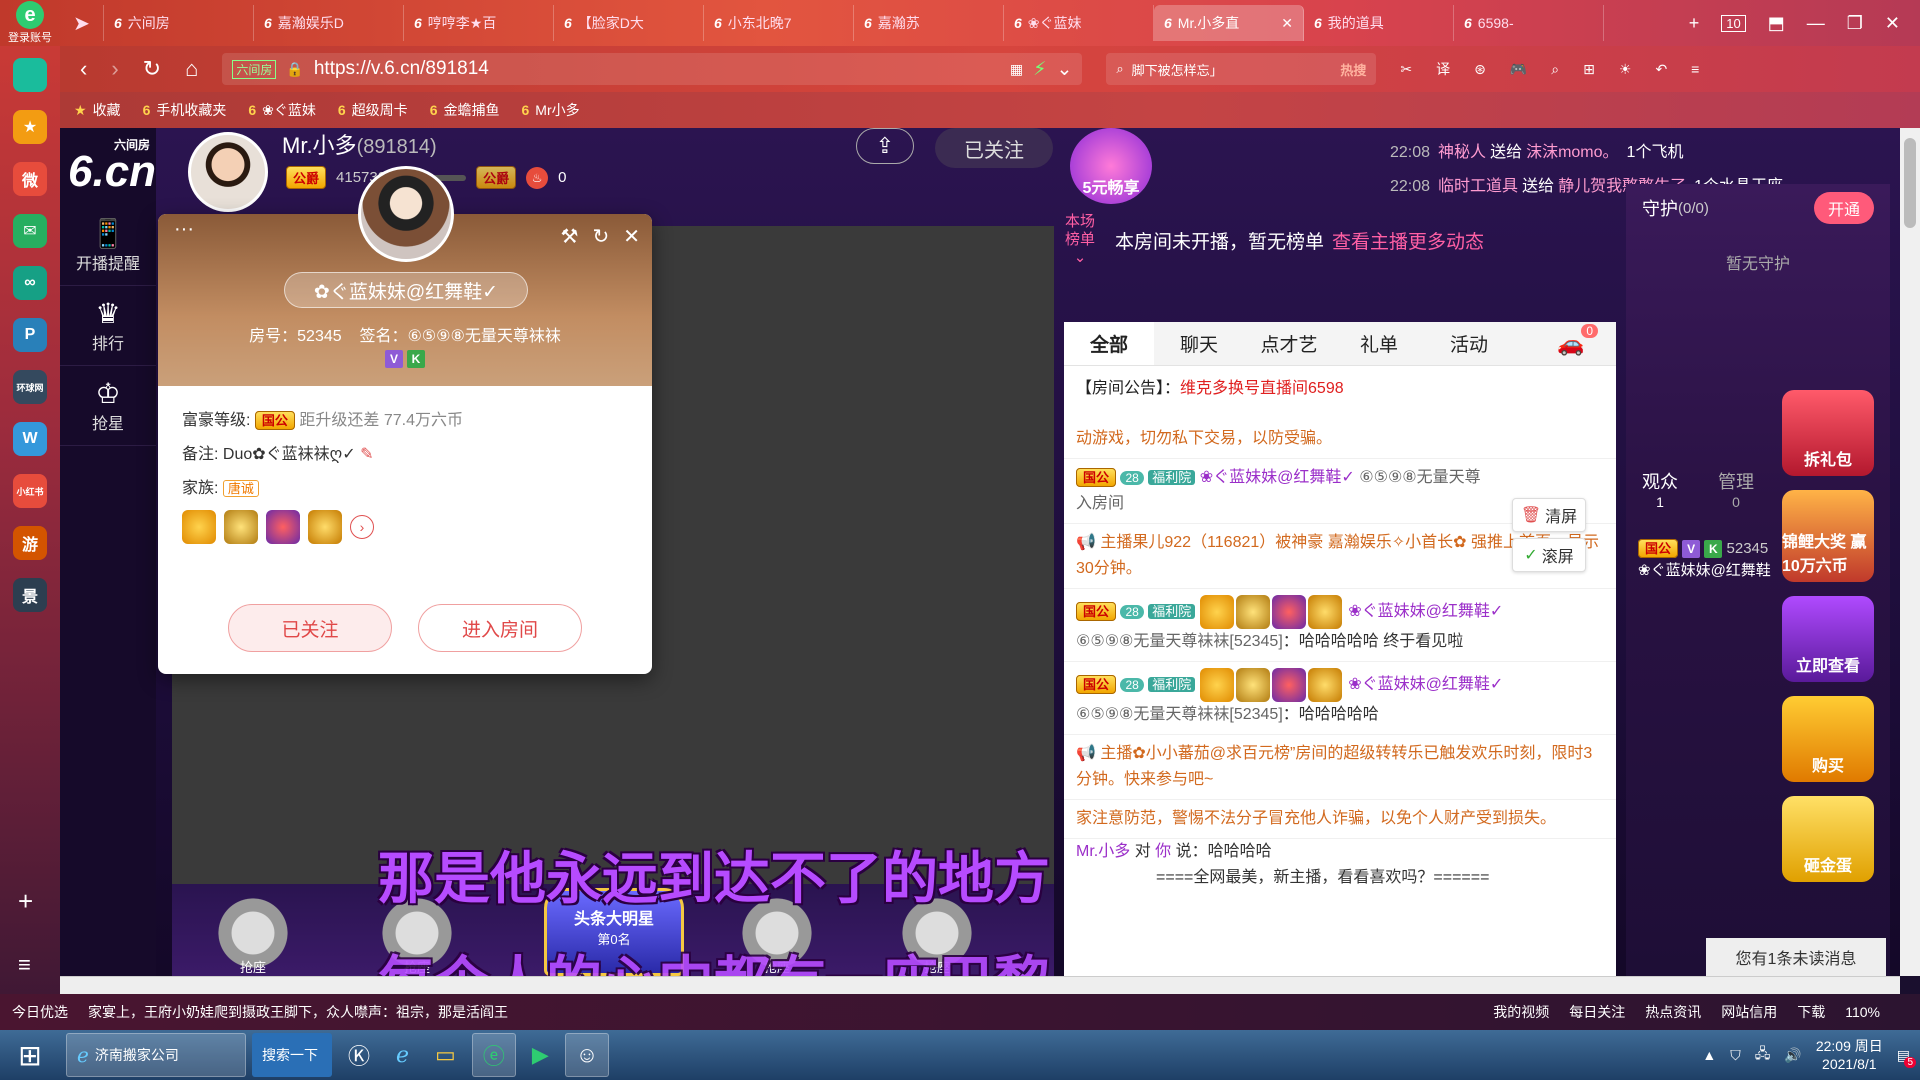  Describe the element at coordinates (1735, 1055) in the screenshot. I see `shield-icon: ⛉` at that location.